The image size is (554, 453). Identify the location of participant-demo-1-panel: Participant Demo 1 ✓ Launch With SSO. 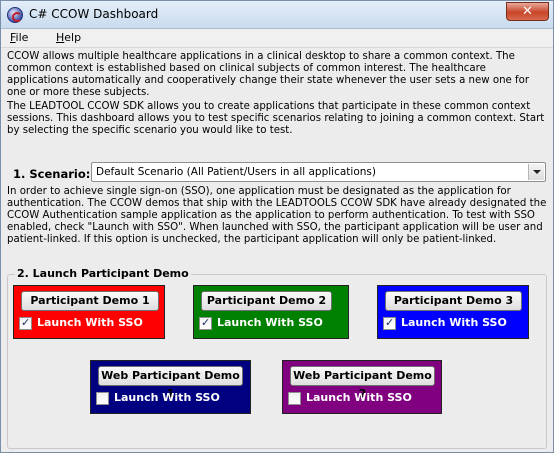
(89, 312).